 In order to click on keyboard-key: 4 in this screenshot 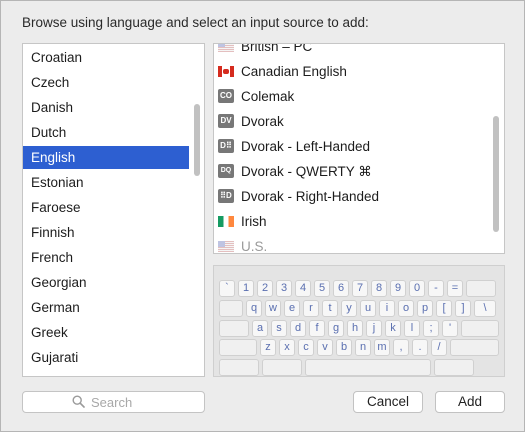, I will do `click(303, 288)`.